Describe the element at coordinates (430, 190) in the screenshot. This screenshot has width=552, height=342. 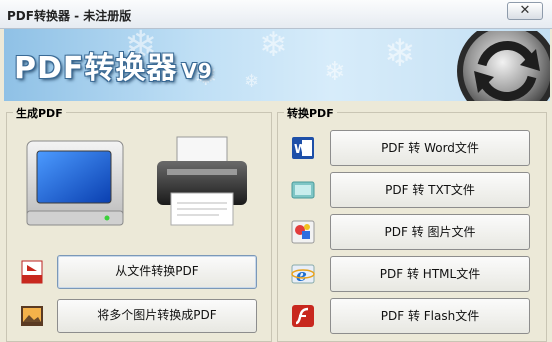
I see `pdf-to-txt-button: PDF 转 TXT文件` at that location.